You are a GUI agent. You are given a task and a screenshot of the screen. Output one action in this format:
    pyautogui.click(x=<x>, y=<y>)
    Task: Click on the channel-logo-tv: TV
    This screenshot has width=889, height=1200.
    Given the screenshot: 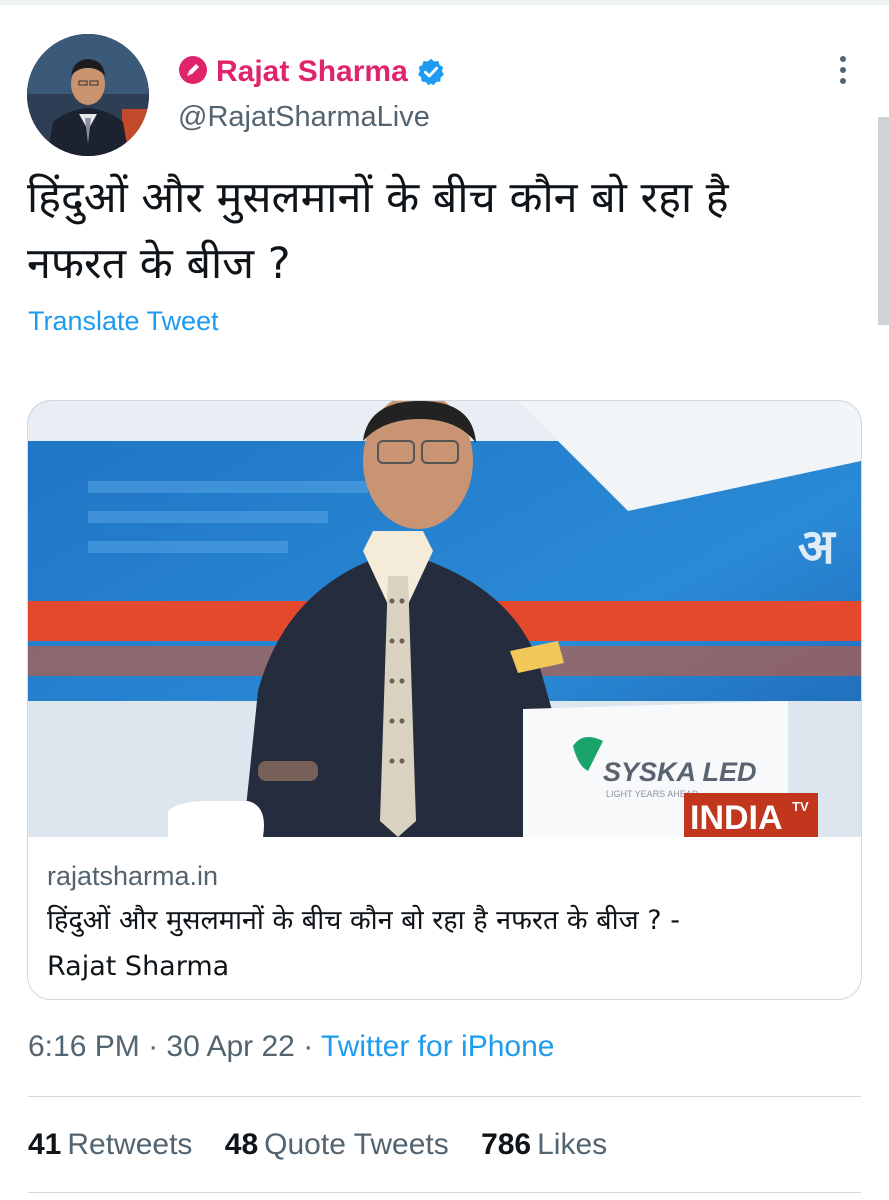 What is the action you would take?
    pyautogui.click(x=800, y=806)
    